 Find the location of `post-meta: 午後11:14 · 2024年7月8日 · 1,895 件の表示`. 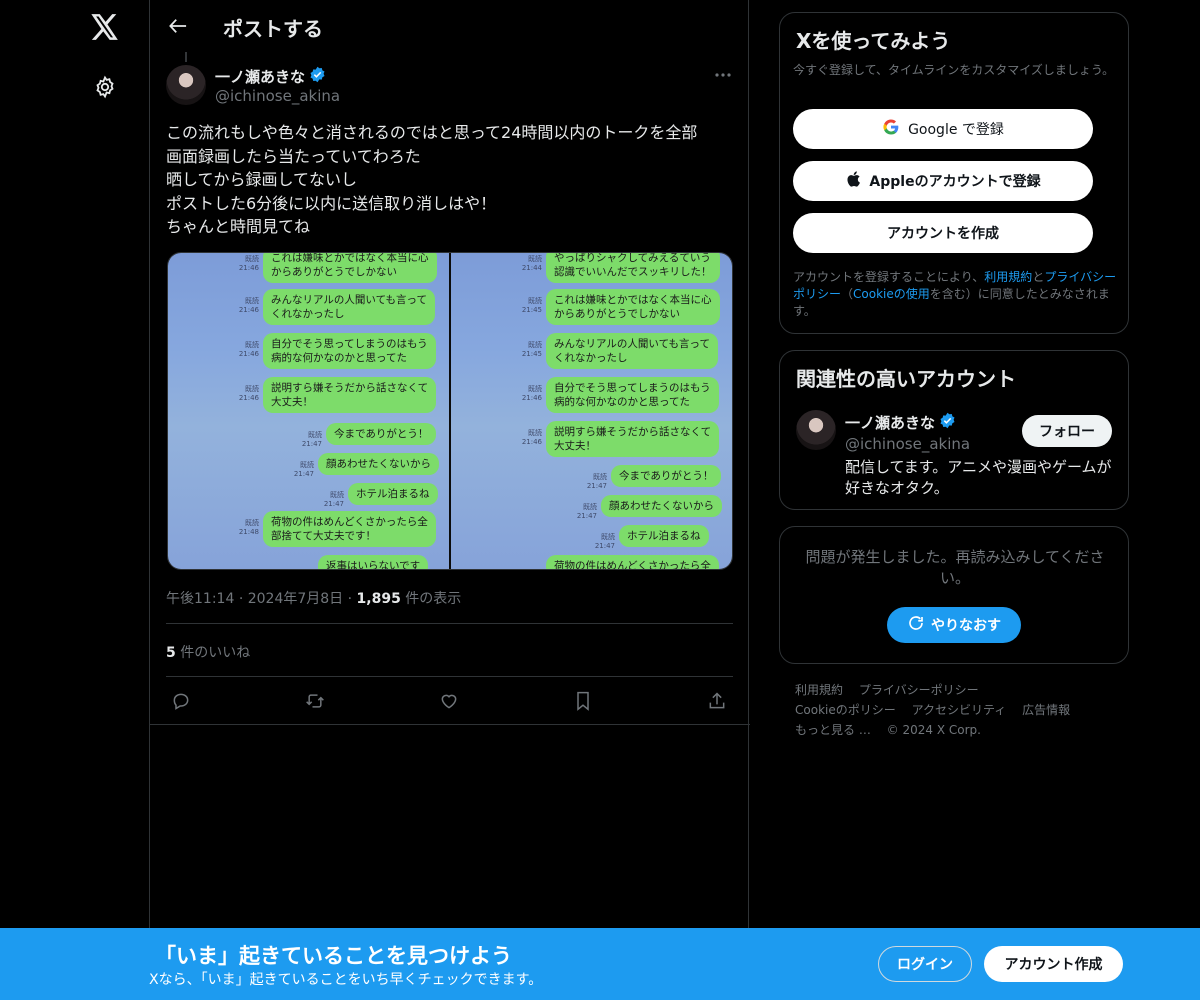

post-meta: 午後11:14 · 2024年7月8日 · 1,895 件の表示 is located at coordinates (314, 599).